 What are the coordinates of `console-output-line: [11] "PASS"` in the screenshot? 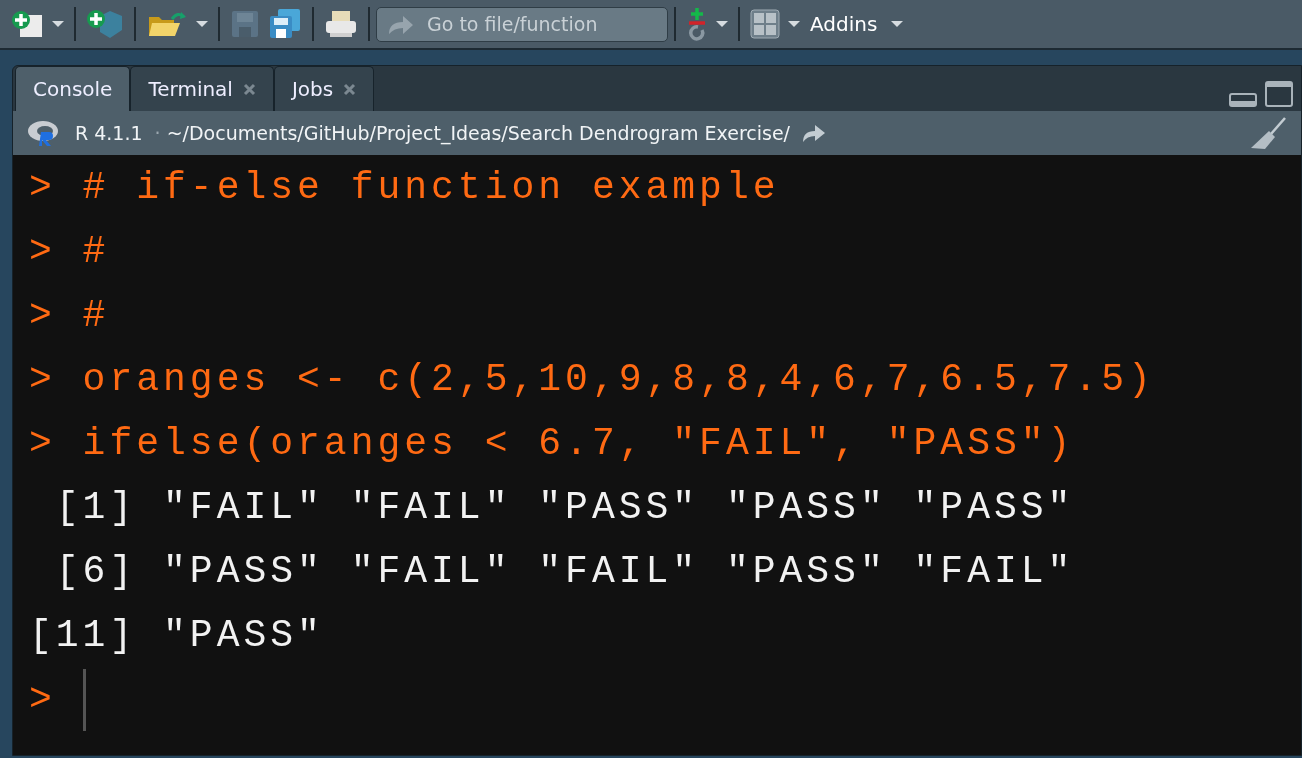 It's located at (176, 635).